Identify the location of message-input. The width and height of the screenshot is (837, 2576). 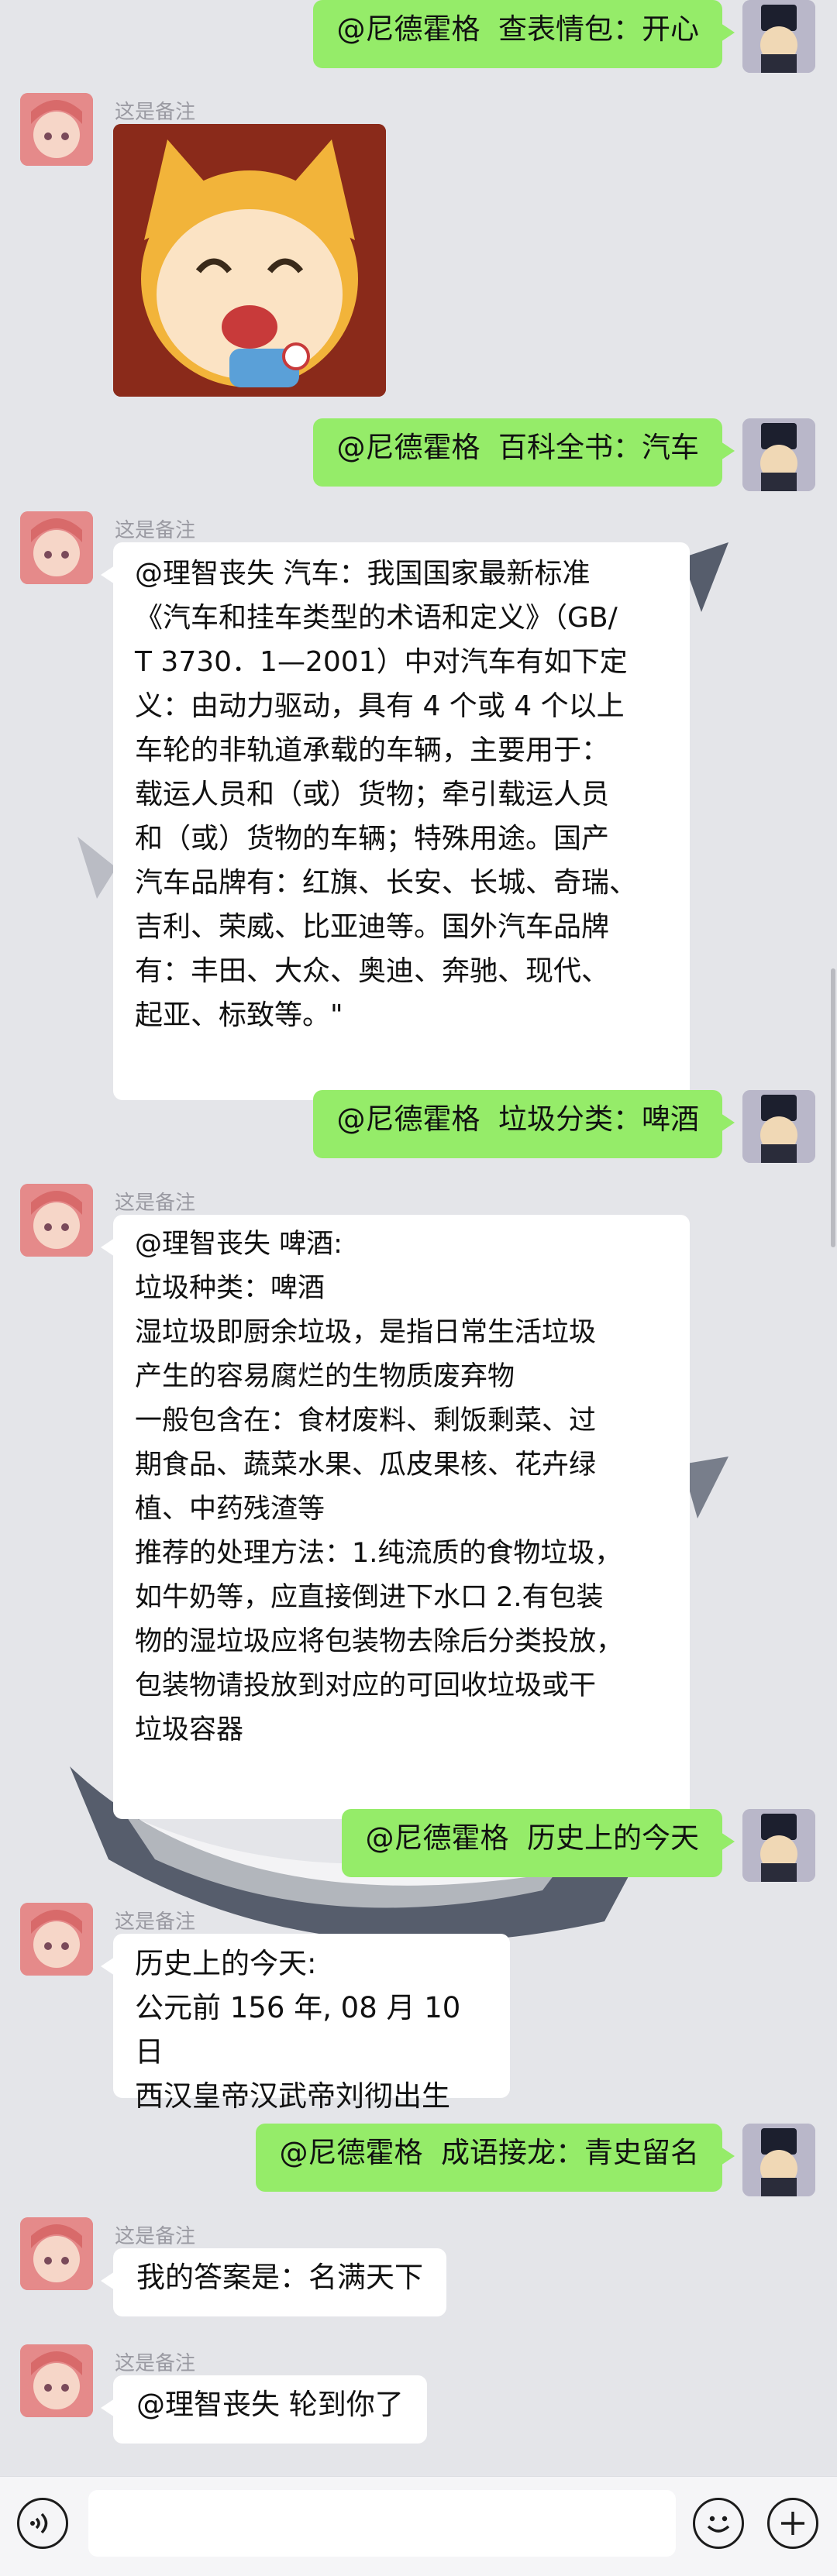
(382, 2523).